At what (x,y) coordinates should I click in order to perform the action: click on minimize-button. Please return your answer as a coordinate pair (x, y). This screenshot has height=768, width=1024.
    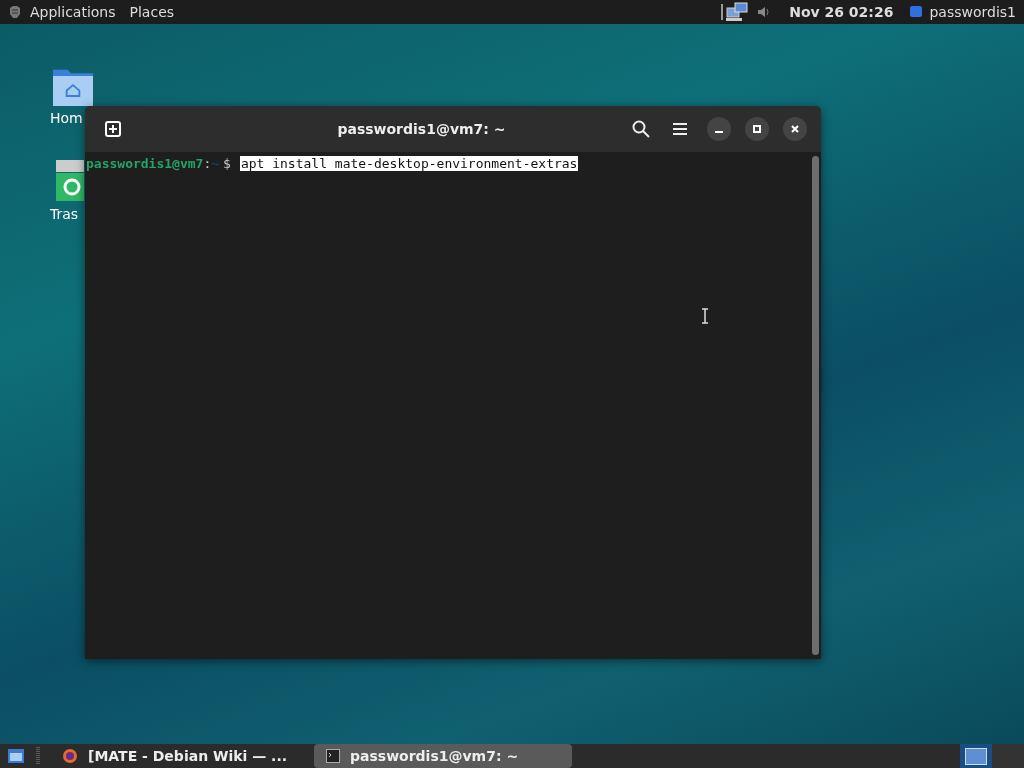
    Looking at the image, I should click on (719, 129).